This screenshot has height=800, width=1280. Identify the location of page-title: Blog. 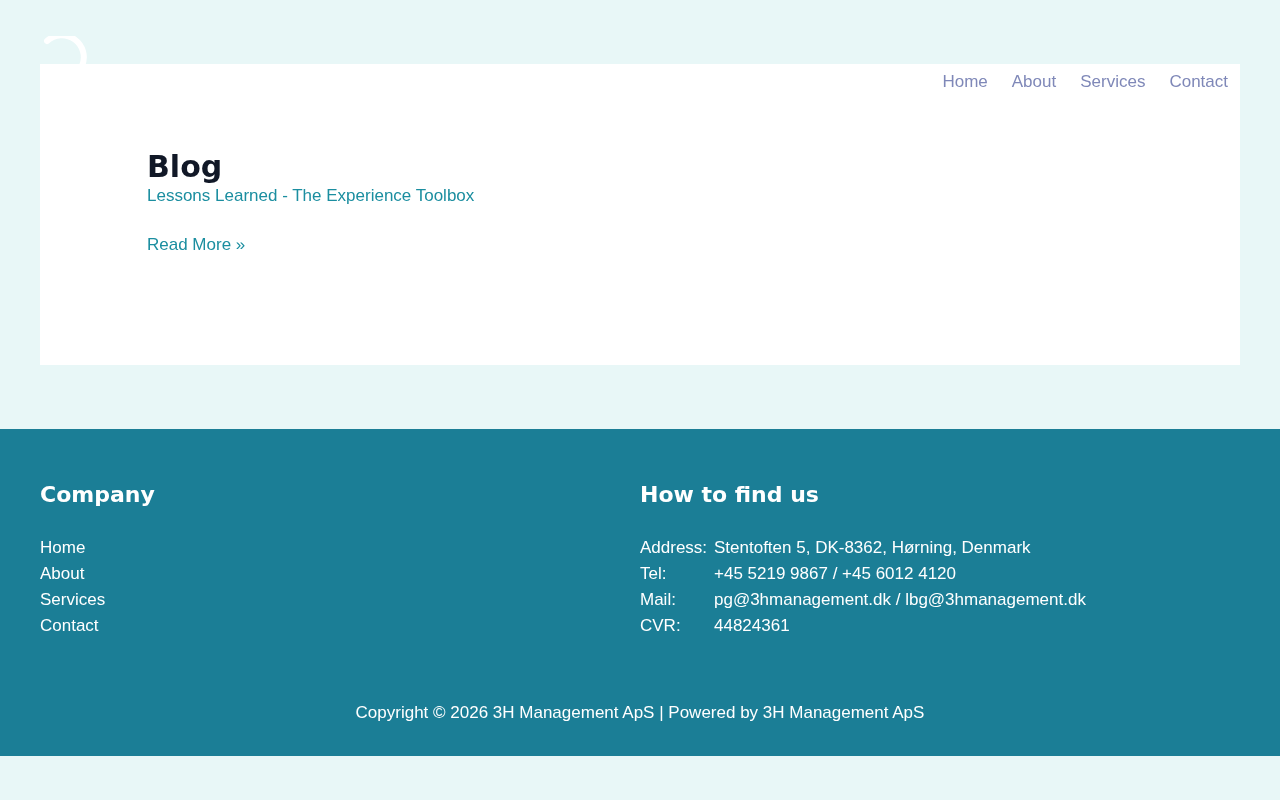
(185, 167).